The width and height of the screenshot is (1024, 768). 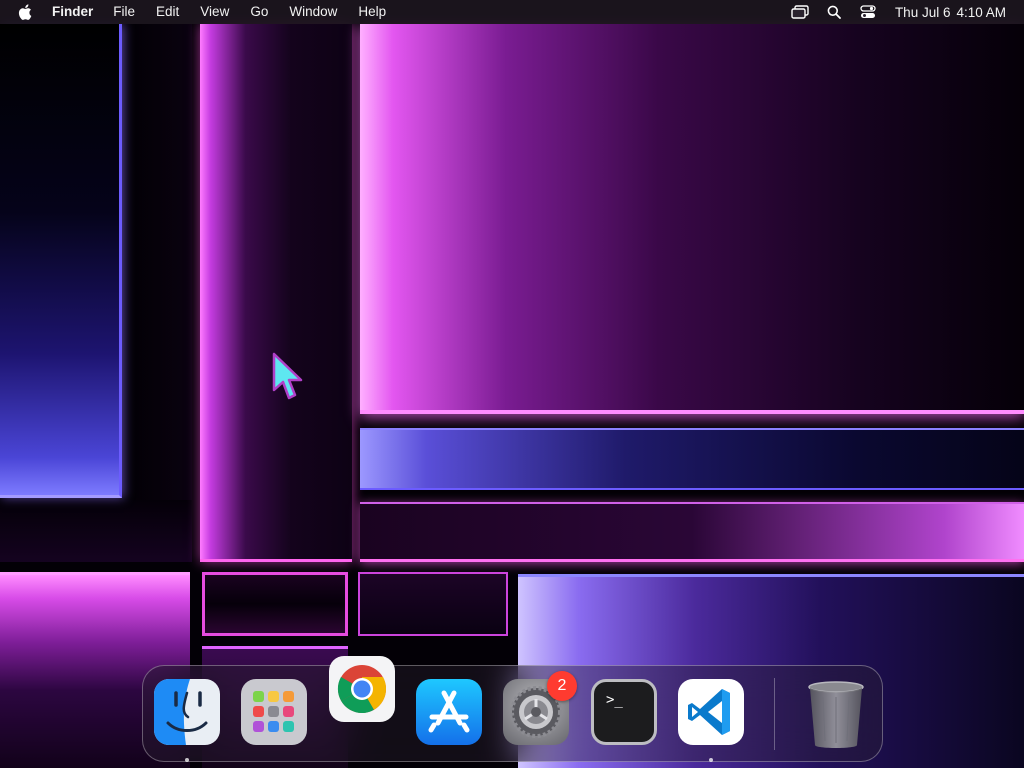 I want to click on menu-app-finder: Finder, so click(x=72, y=12).